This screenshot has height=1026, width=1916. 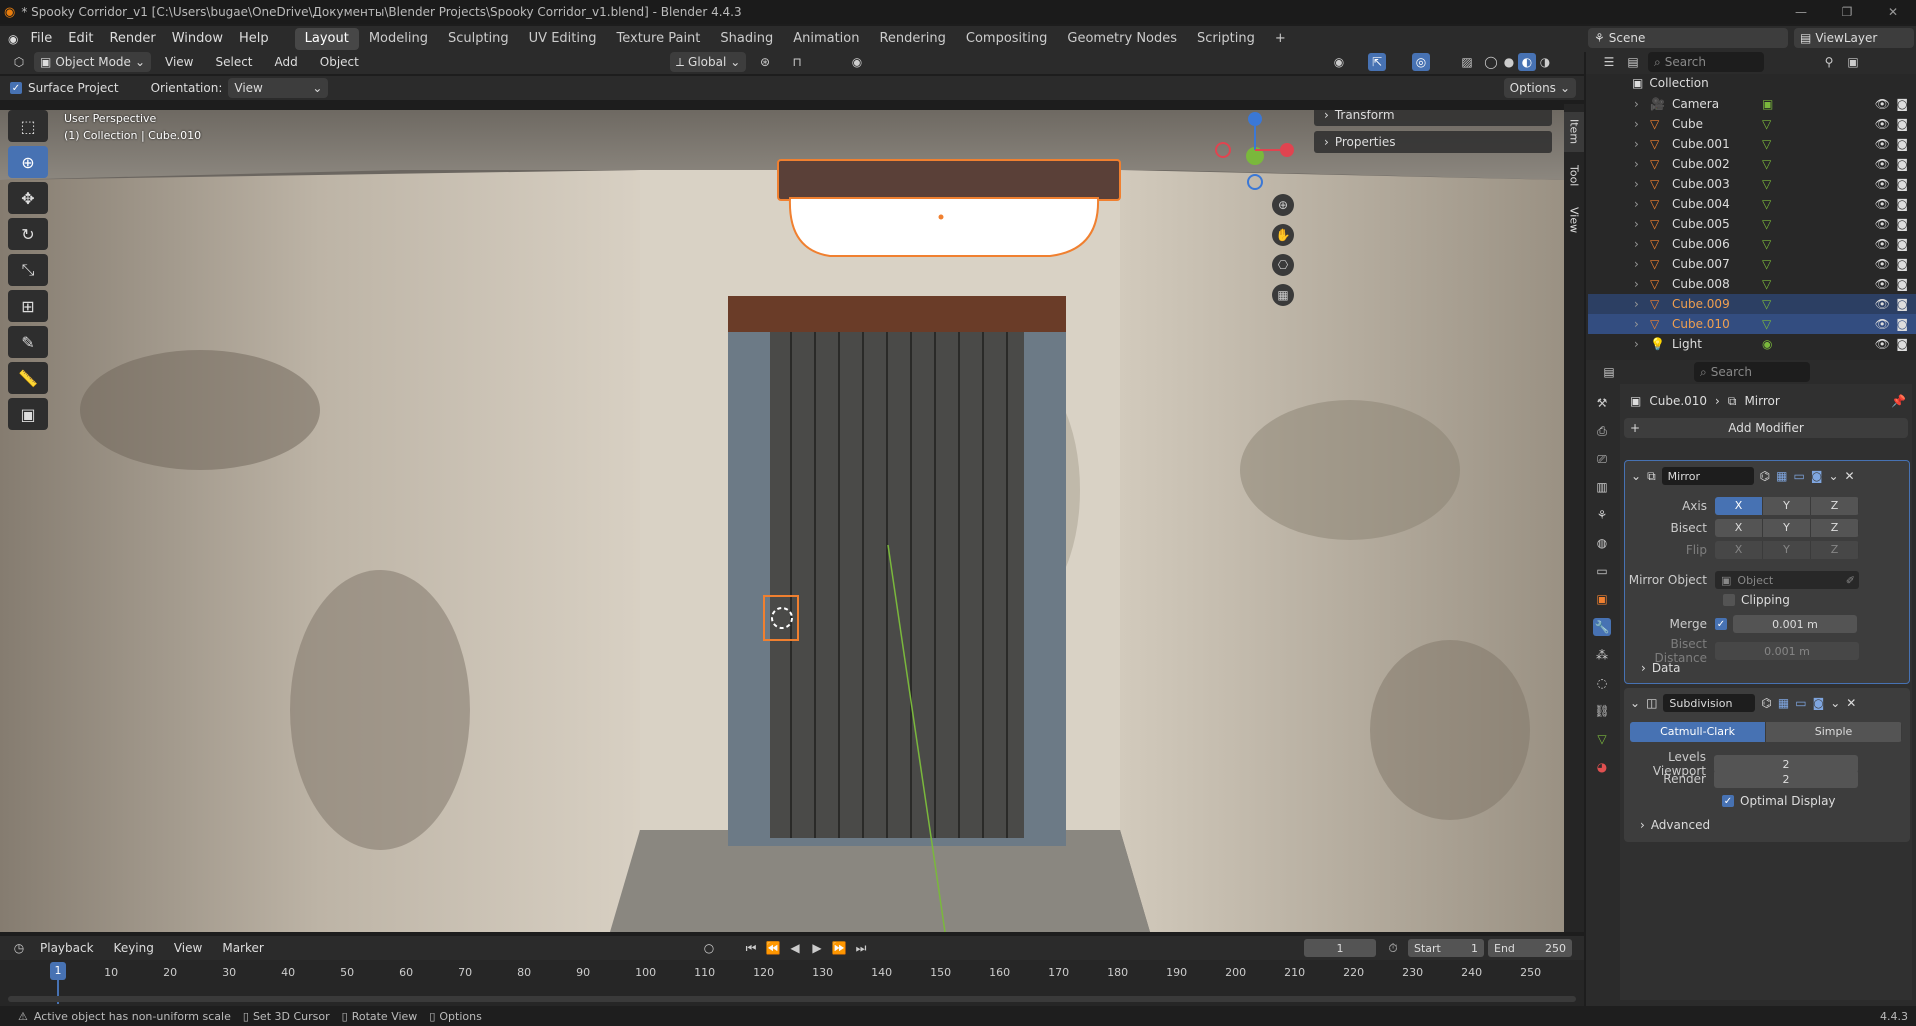 I want to click on scene-tab-icon: ⚘, so click(x=1602, y=515).